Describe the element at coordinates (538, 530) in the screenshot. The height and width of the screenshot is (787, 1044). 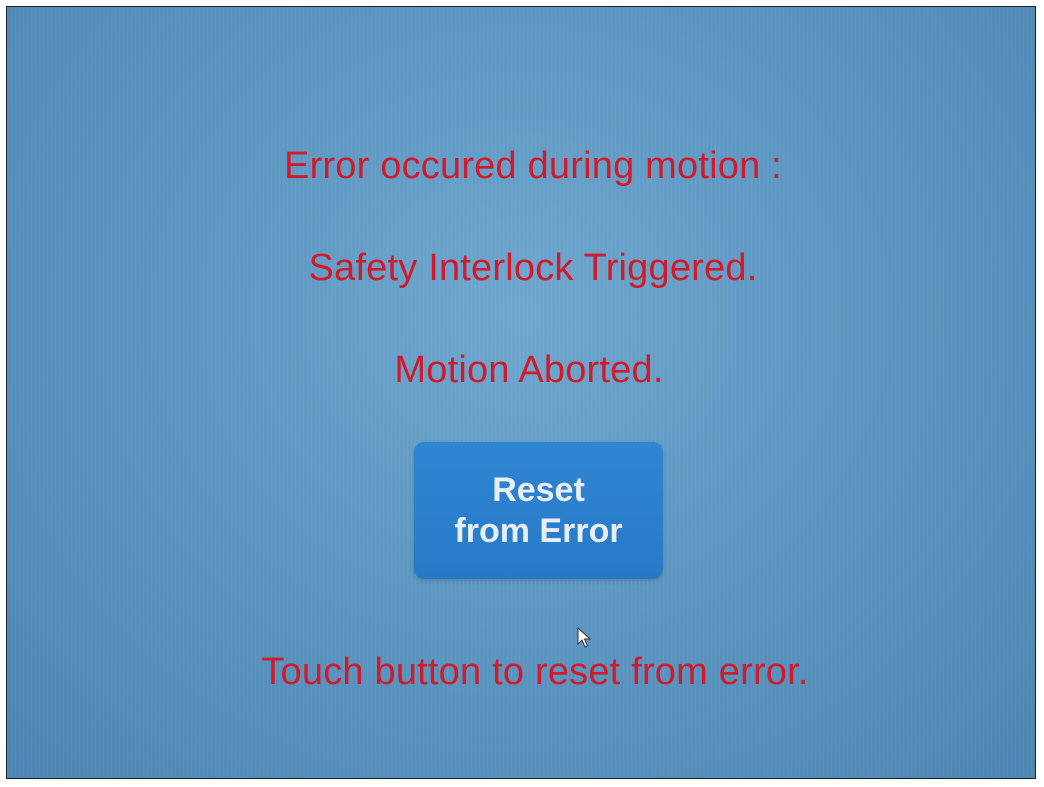
I see `reset-button-label-line2: from Error` at that location.